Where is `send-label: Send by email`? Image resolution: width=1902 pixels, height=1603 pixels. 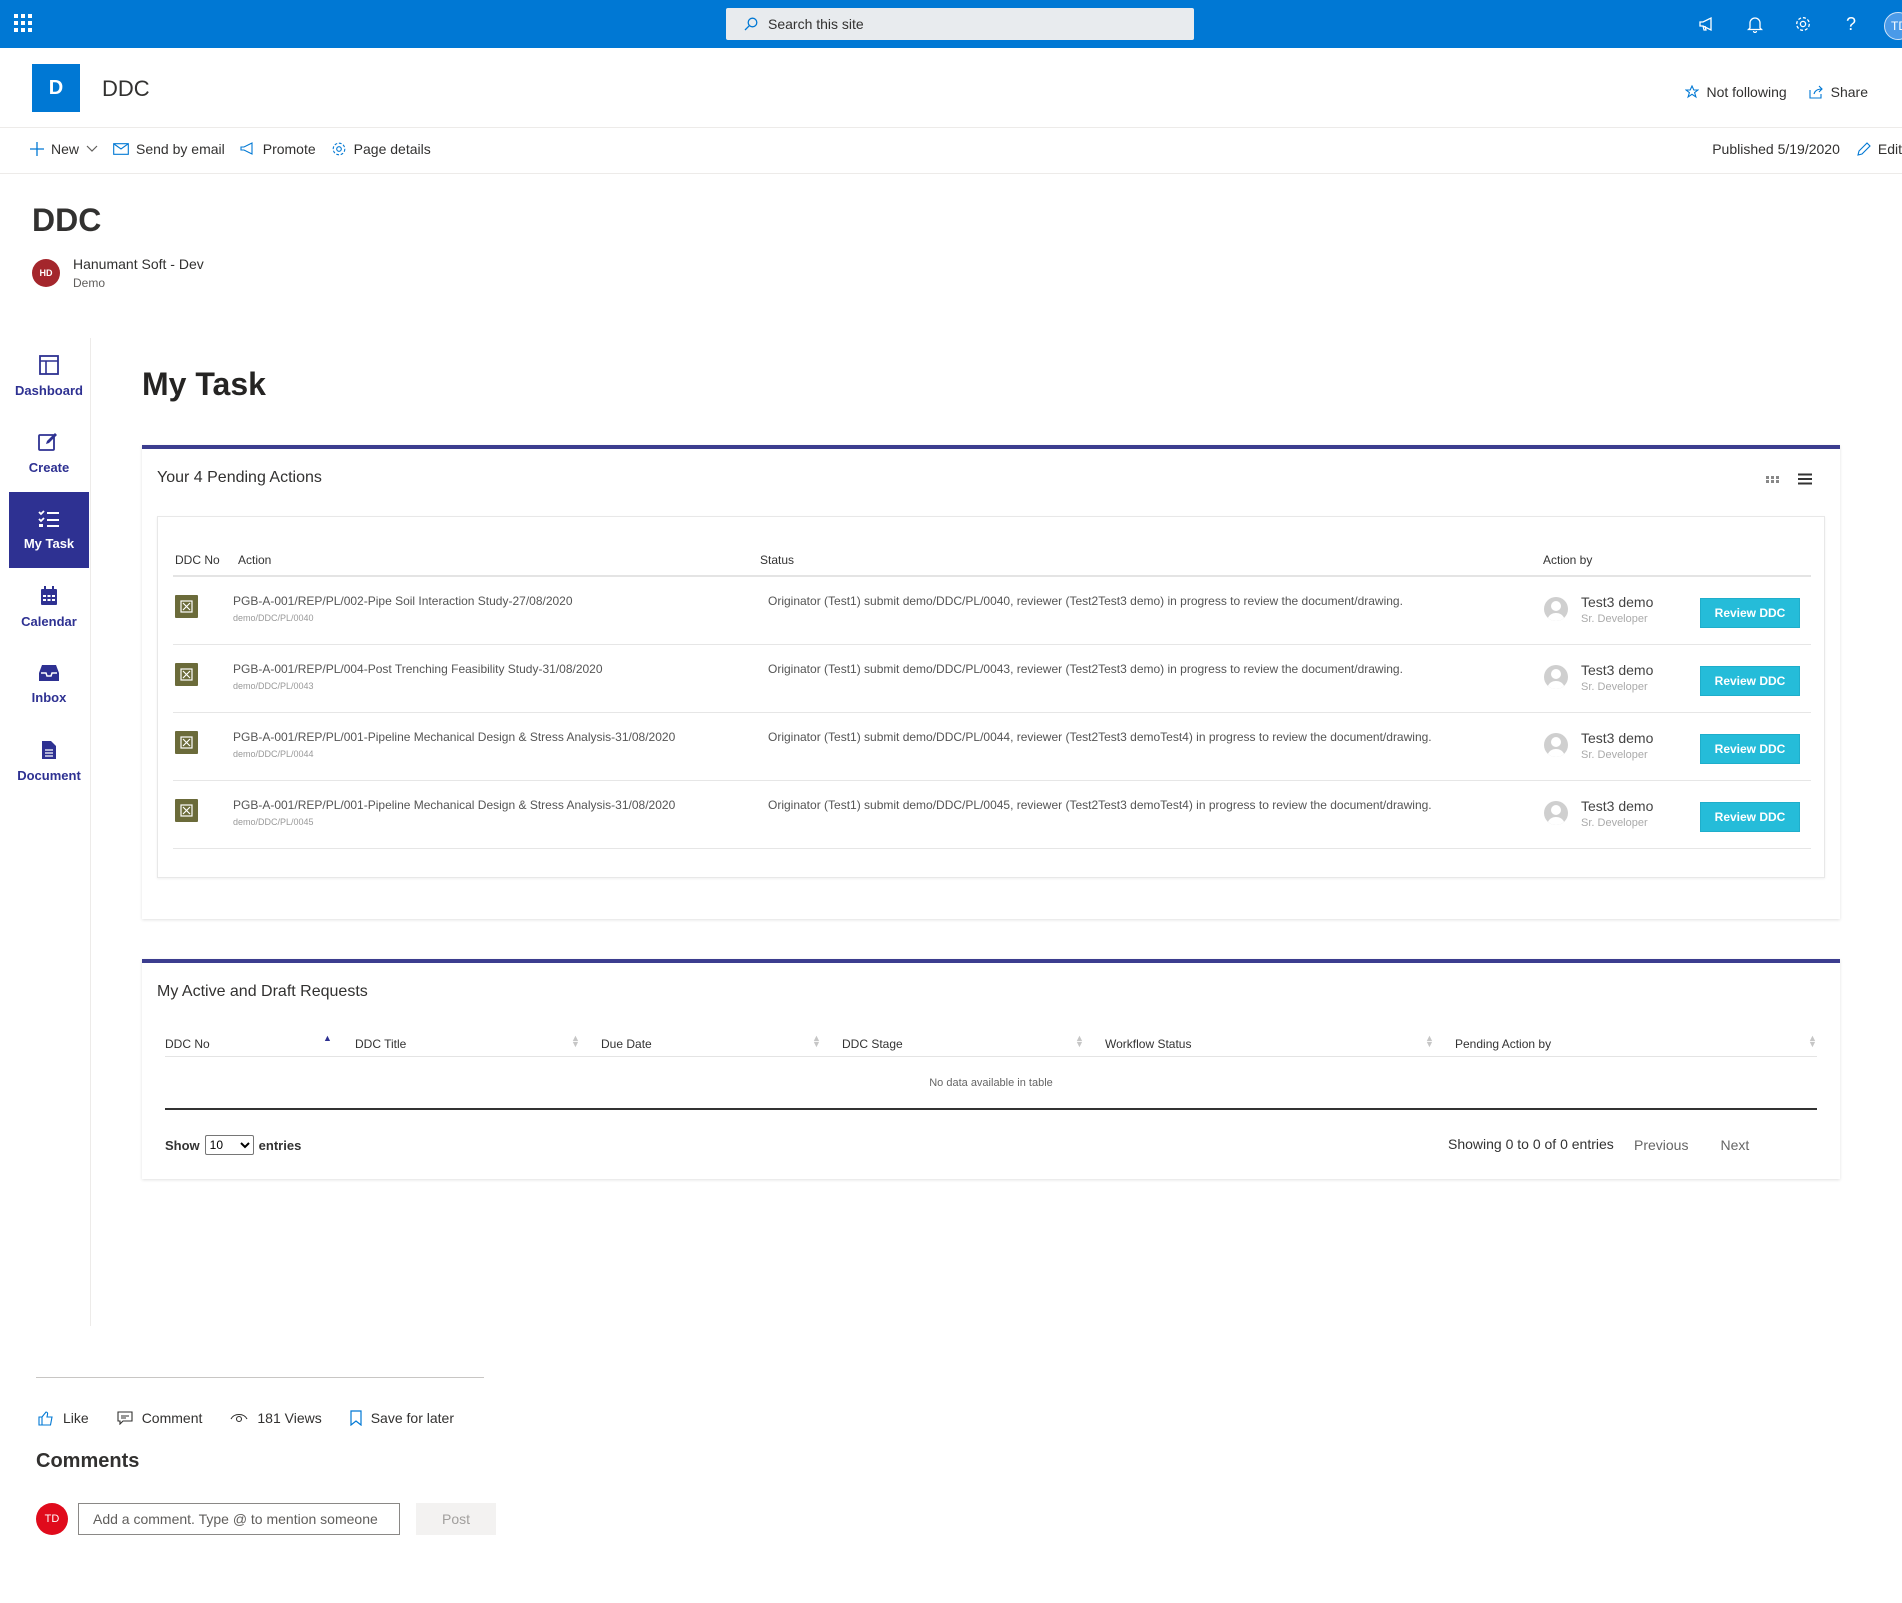
send-label: Send by email is located at coordinates (180, 149).